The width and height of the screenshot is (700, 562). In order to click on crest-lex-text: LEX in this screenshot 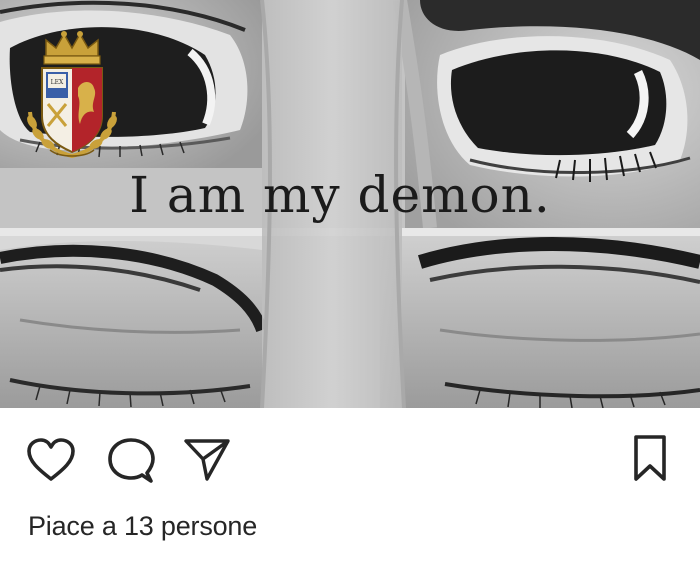, I will do `click(57, 82)`.